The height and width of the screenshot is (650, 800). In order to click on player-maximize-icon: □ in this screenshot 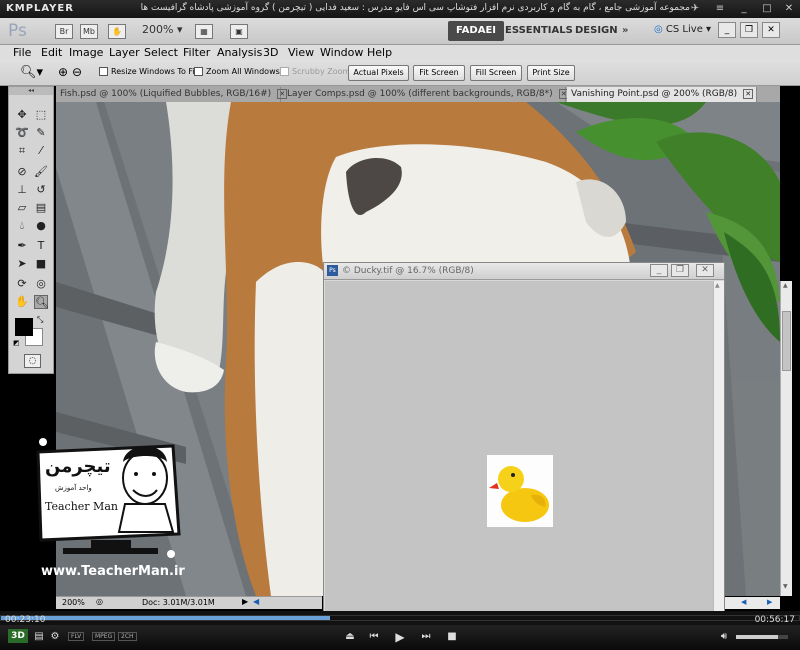, I will do `click(767, 9)`.